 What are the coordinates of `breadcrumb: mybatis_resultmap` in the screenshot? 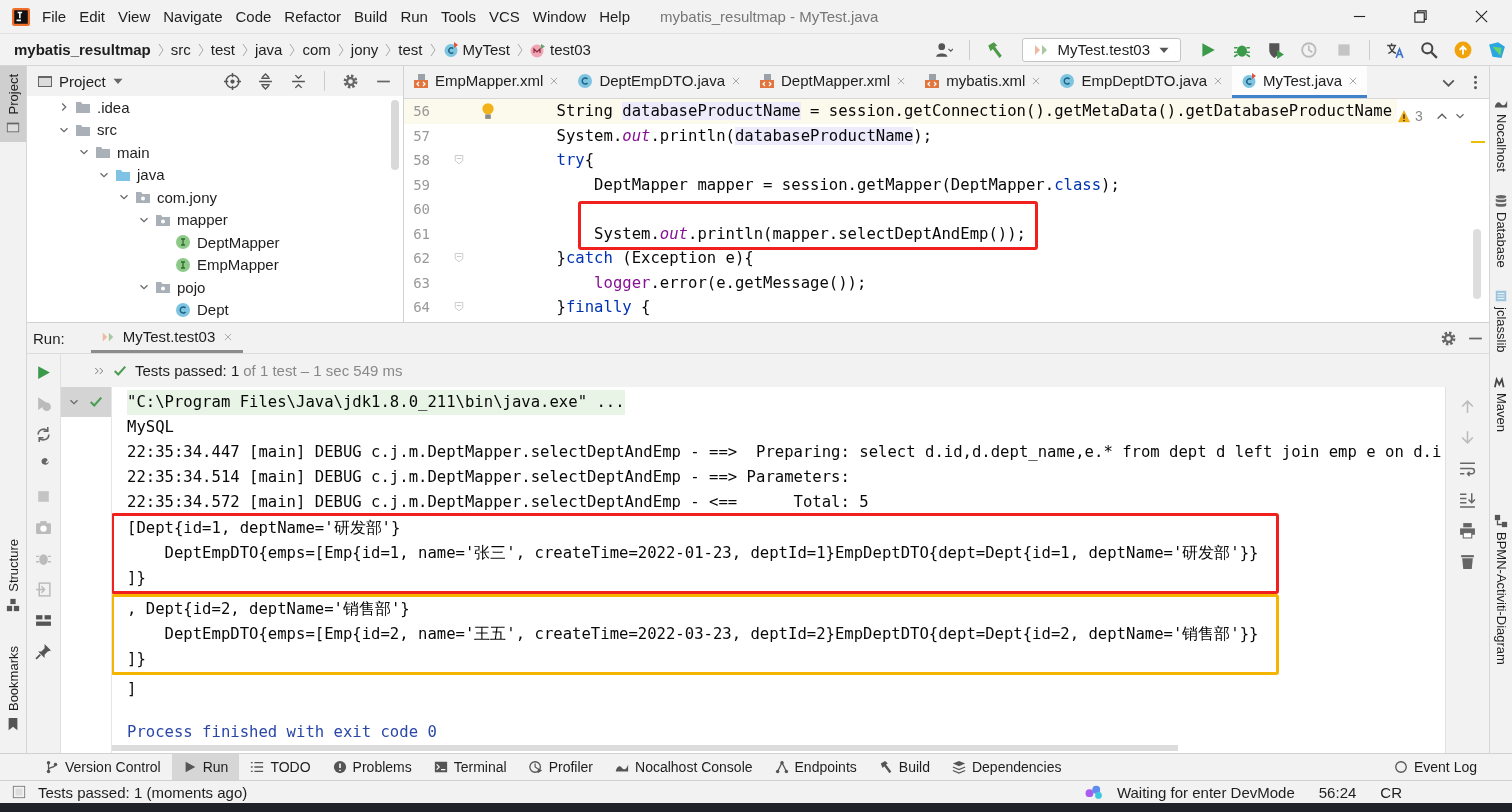 It's located at (82, 49).